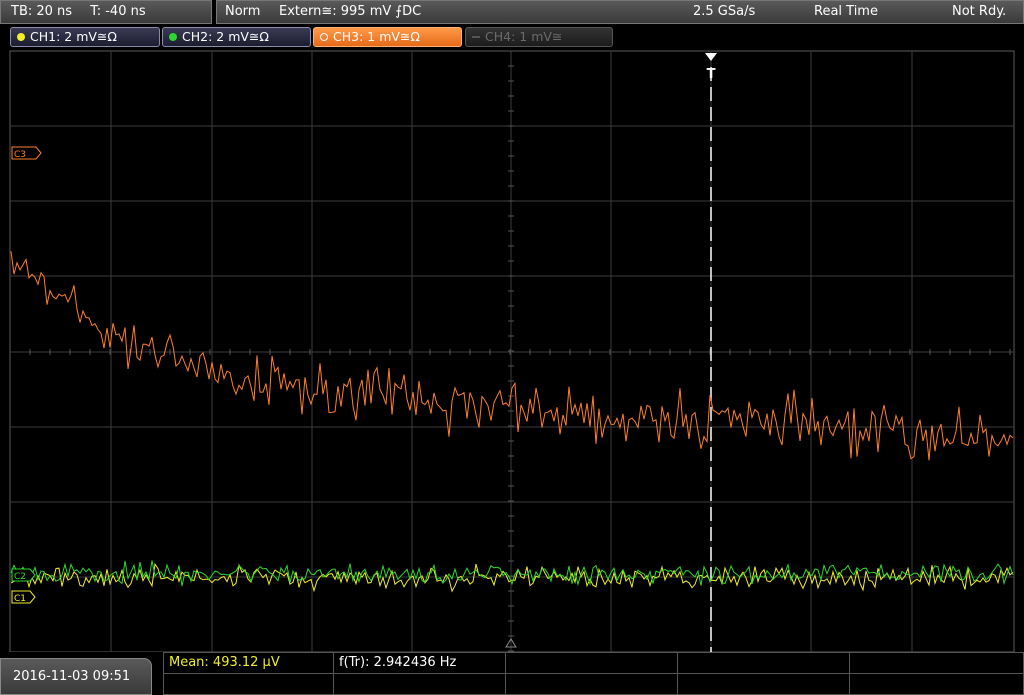  I want to click on mean-measurement: Mean: 493.12 µV, so click(224, 662).